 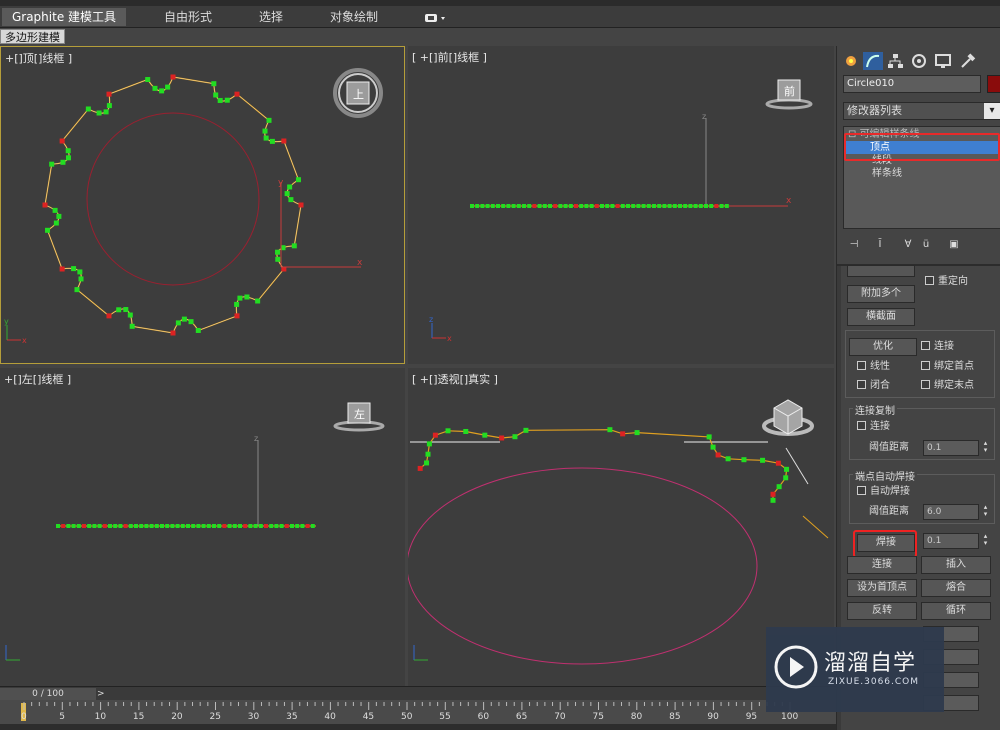 I want to click on frame-tick-label: 35, so click(x=292, y=717).